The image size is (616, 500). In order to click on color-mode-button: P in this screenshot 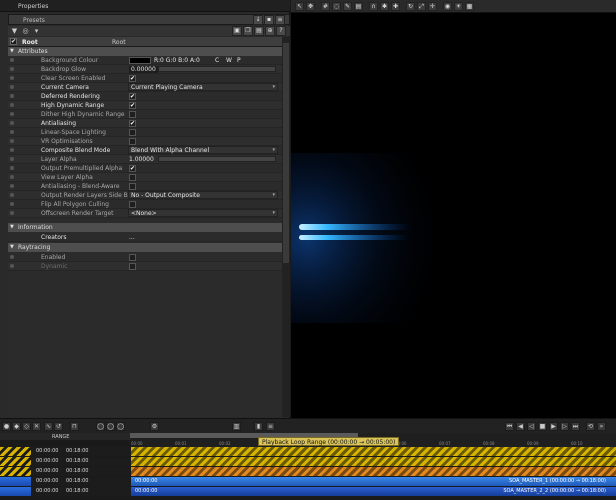, I will do `click(239, 60)`.